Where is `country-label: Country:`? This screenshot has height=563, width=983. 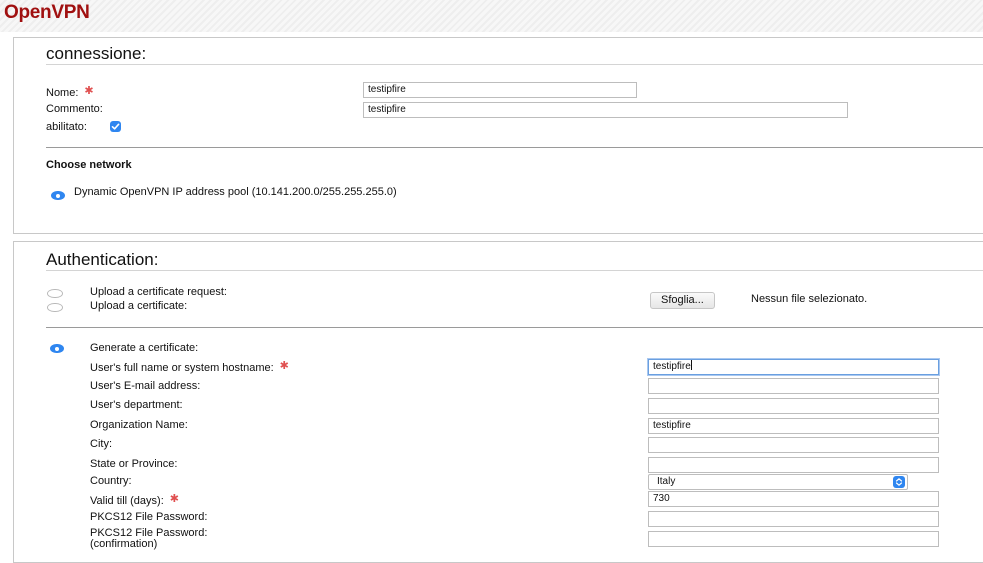
country-label: Country: is located at coordinates (111, 481).